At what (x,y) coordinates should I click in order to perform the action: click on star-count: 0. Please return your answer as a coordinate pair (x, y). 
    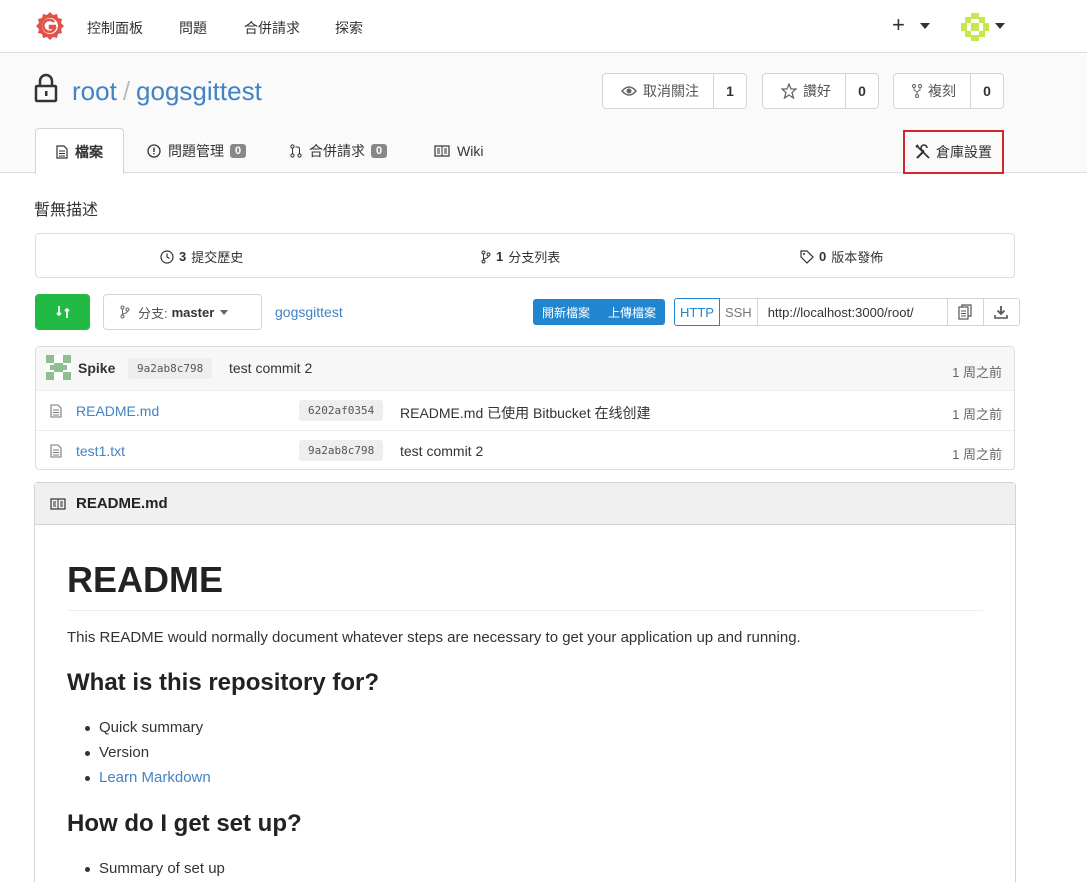
    Looking at the image, I should click on (862, 91).